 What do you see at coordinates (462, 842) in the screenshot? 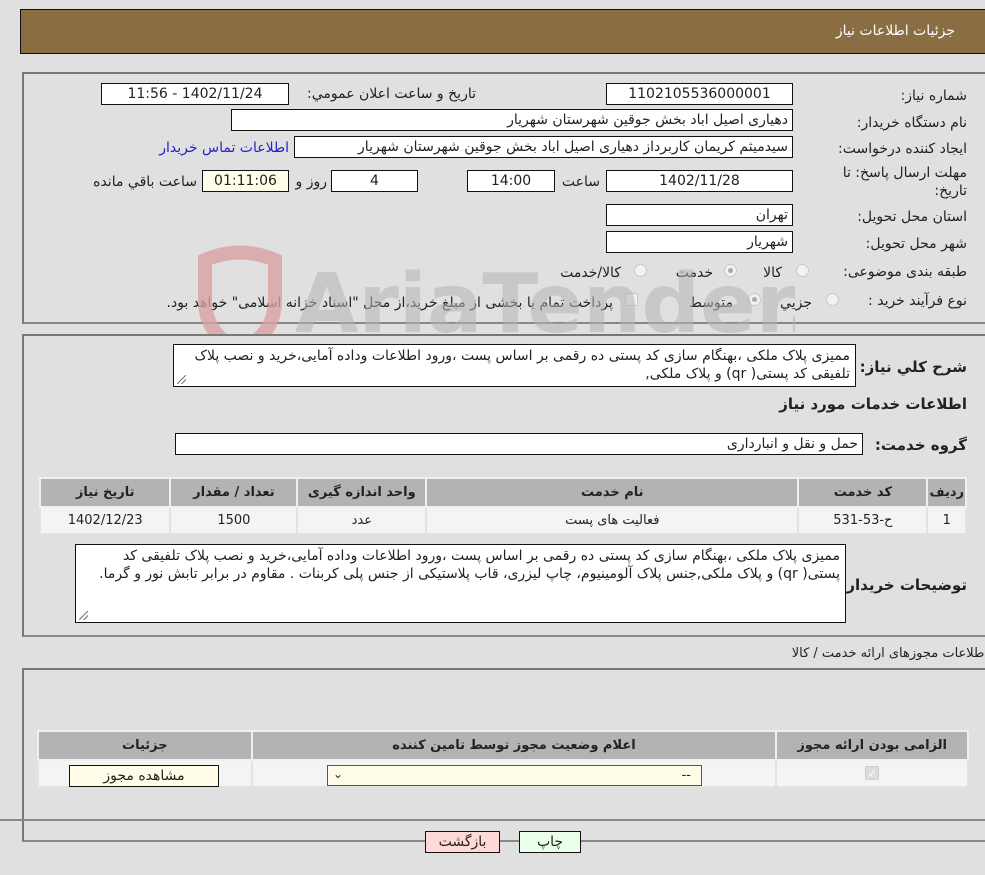
I see `back-button: بازگشت` at bounding box center [462, 842].